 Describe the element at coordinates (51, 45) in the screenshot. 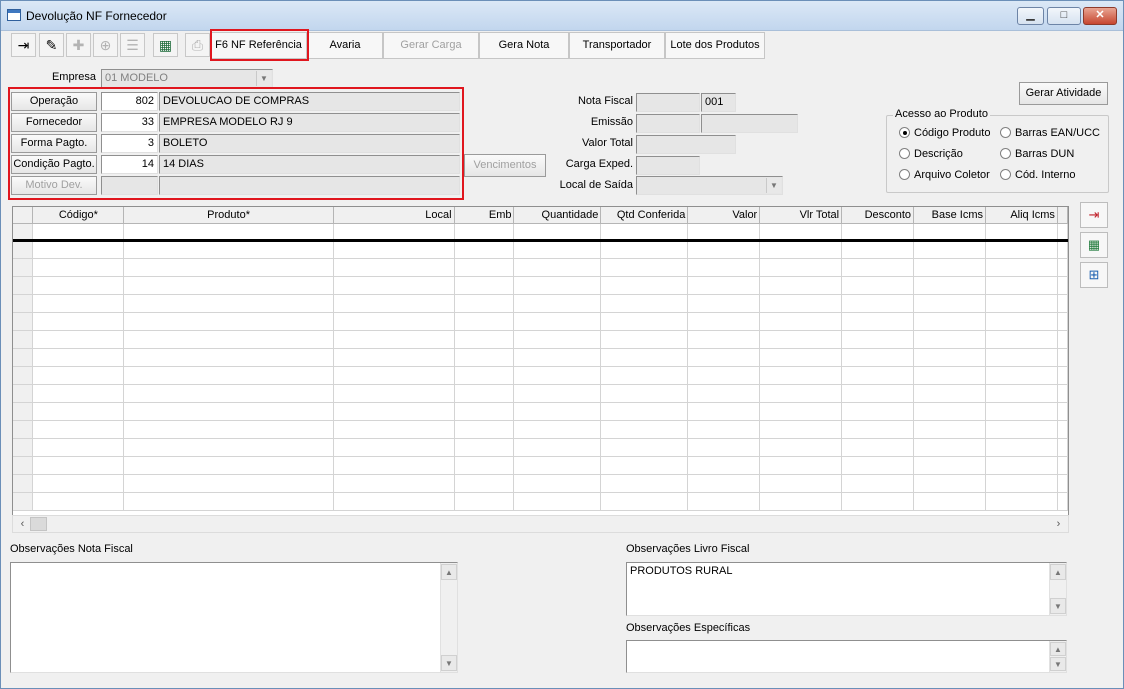

I see `eraser-icon: ✎` at that location.